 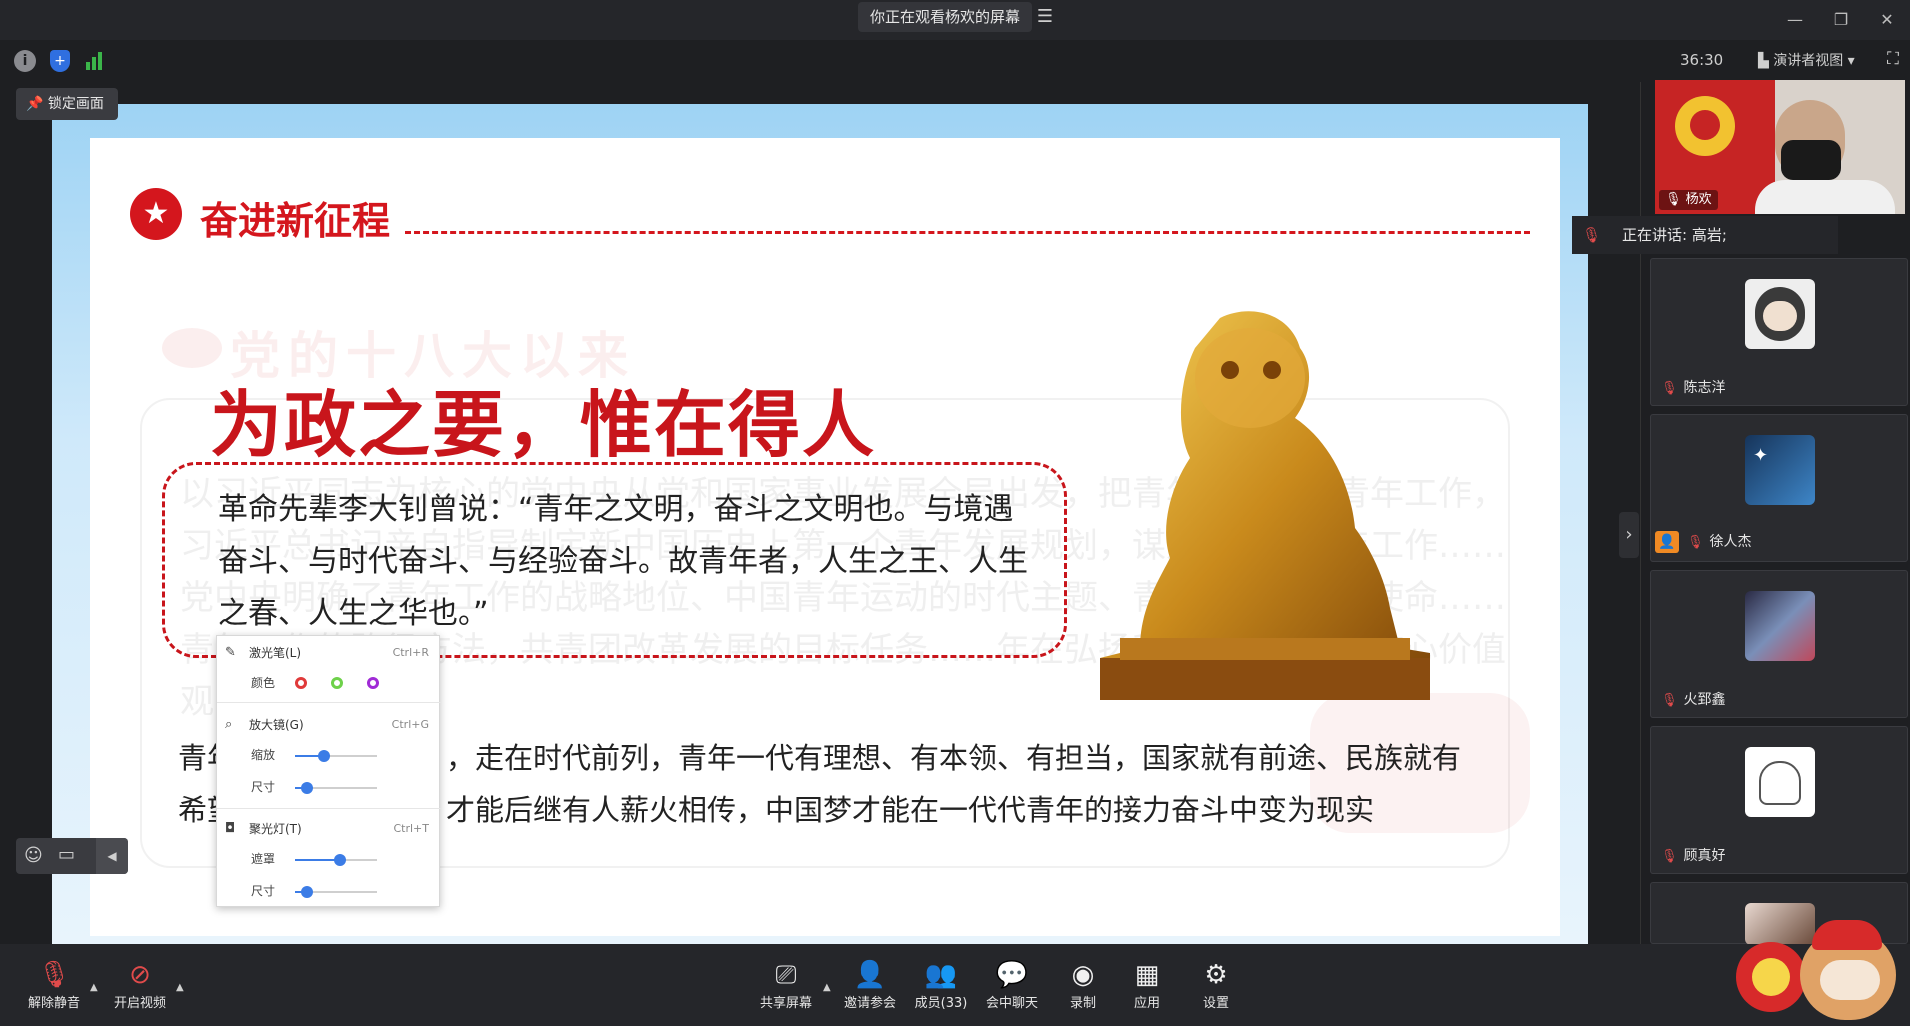 What do you see at coordinates (955, 61) in the screenshot?
I see `status-bar` at bounding box center [955, 61].